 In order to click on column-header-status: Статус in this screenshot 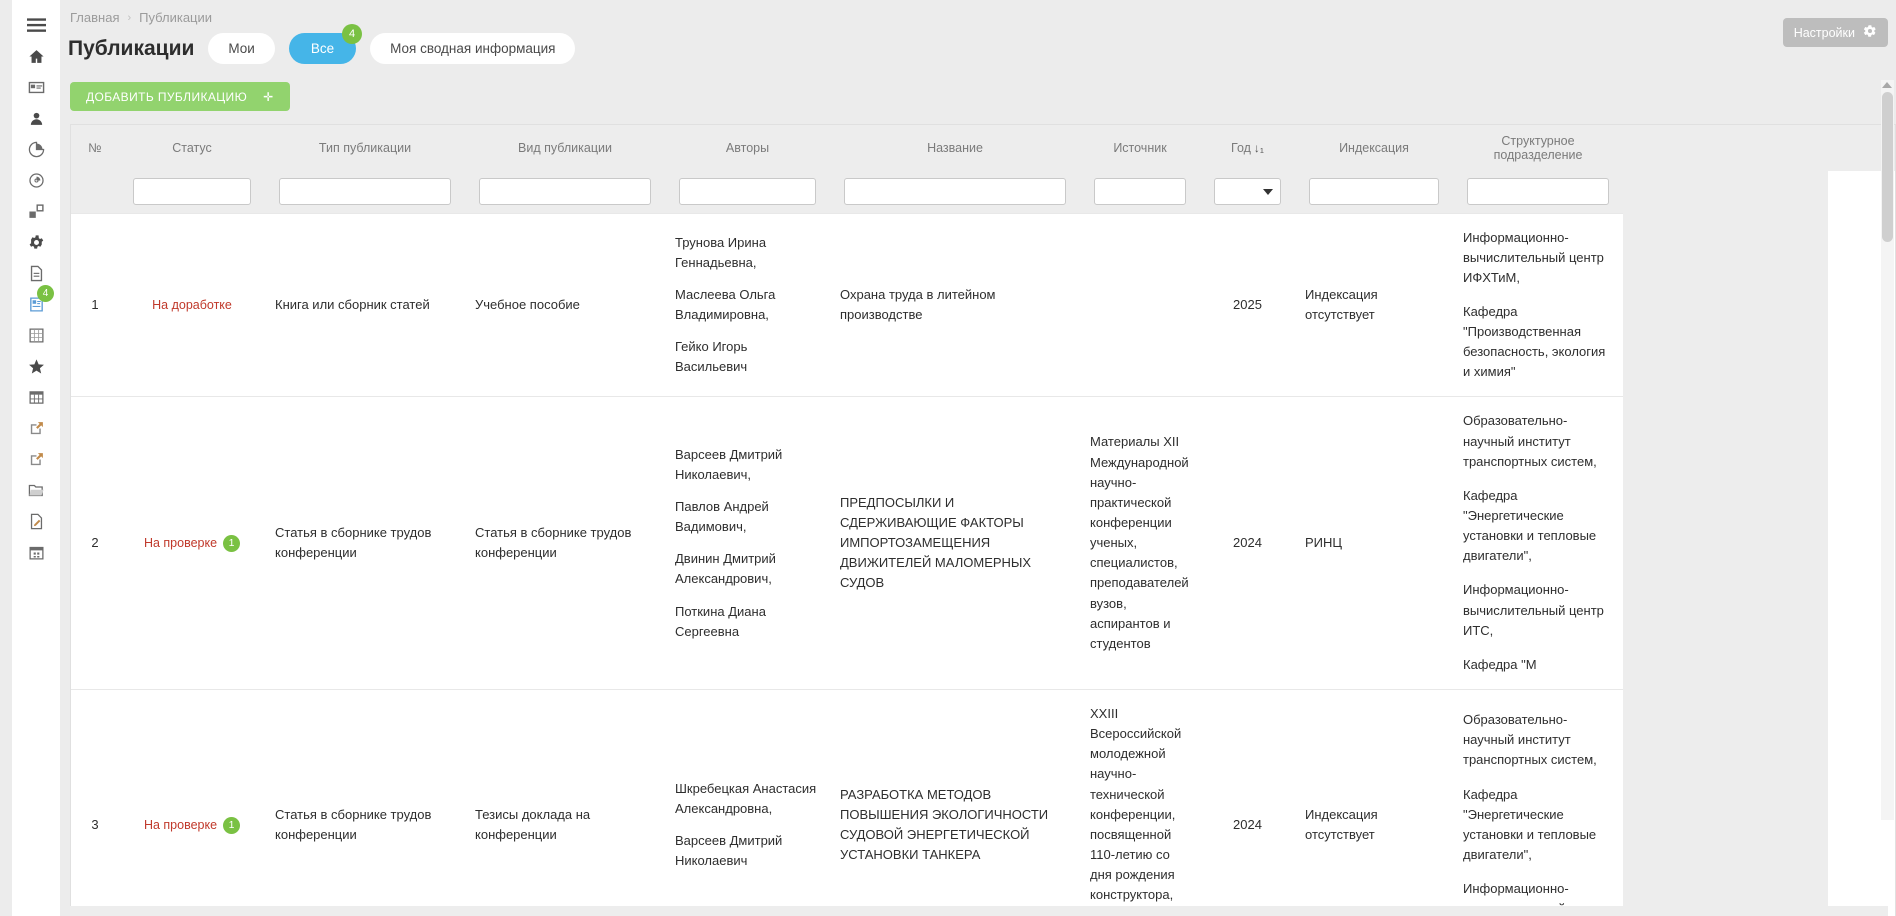, I will do `click(192, 148)`.